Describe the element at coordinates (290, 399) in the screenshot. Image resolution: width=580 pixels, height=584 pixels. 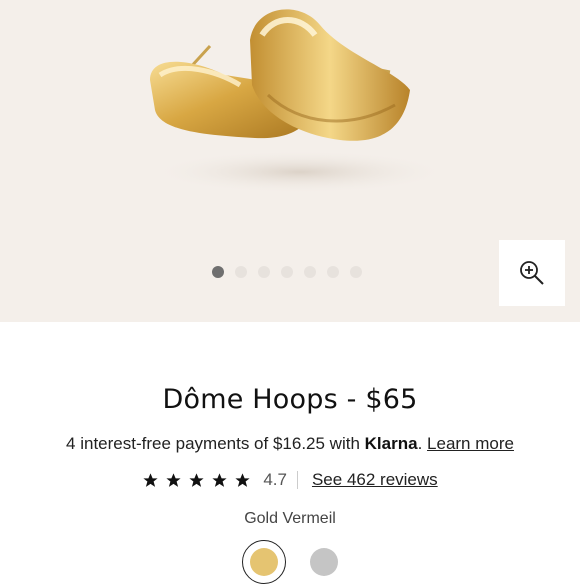
I see `product-title: Dôme Hoops - $65` at that location.